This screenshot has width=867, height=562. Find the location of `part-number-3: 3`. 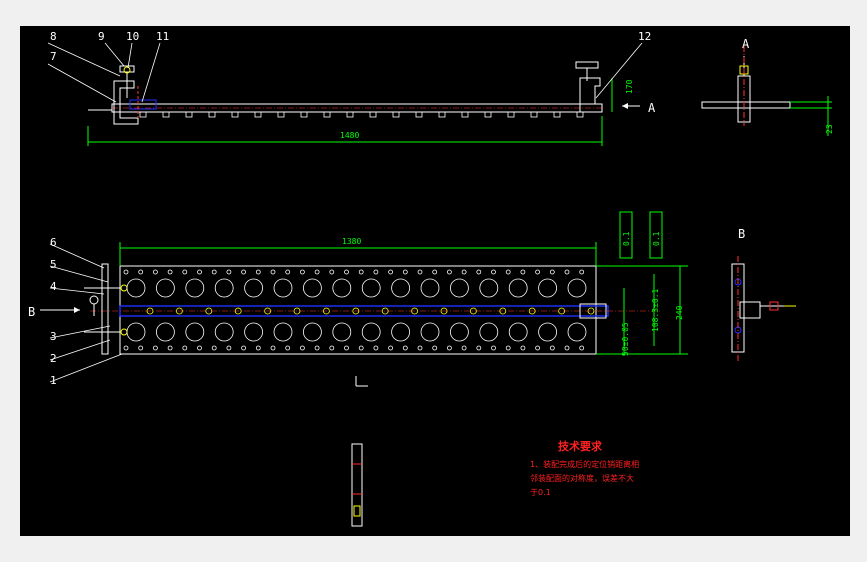

part-number-3: 3 is located at coordinates (53, 336).